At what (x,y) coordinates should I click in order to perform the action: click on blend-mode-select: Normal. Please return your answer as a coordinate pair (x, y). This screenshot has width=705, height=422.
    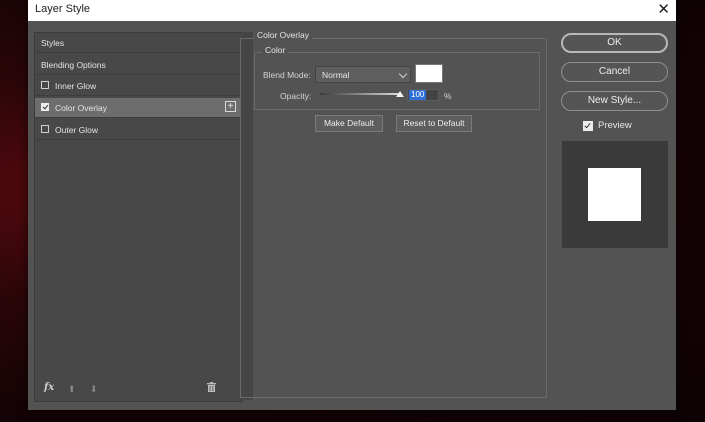
    Looking at the image, I should click on (363, 74).